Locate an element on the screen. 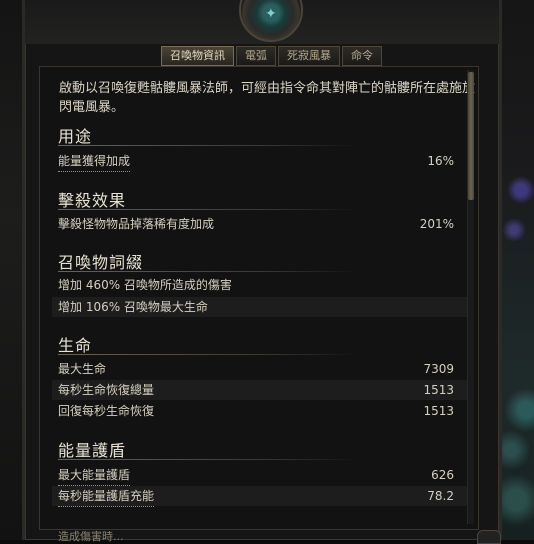 The height and width of the screenshot is (544, 534). stat-label: 最大能量護盾 is located at coordinates (94, 475).